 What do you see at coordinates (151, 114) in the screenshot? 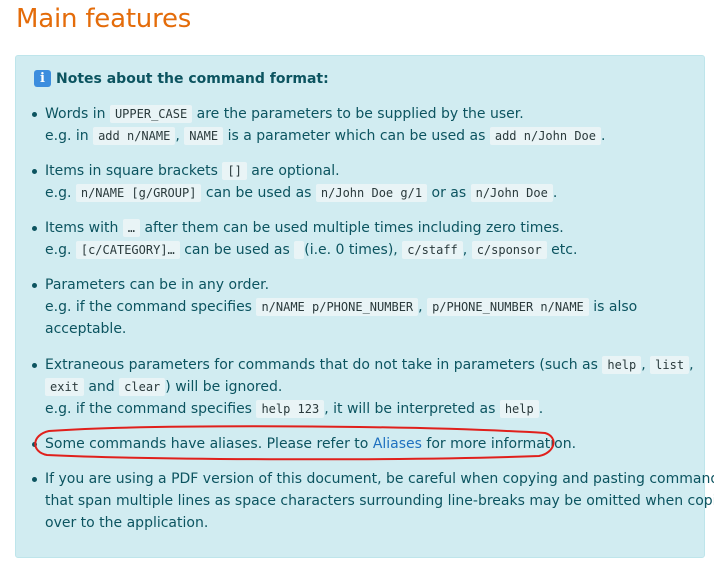
I see `code-snippet: UPPER_CASE` at bounding box center [151, 114].